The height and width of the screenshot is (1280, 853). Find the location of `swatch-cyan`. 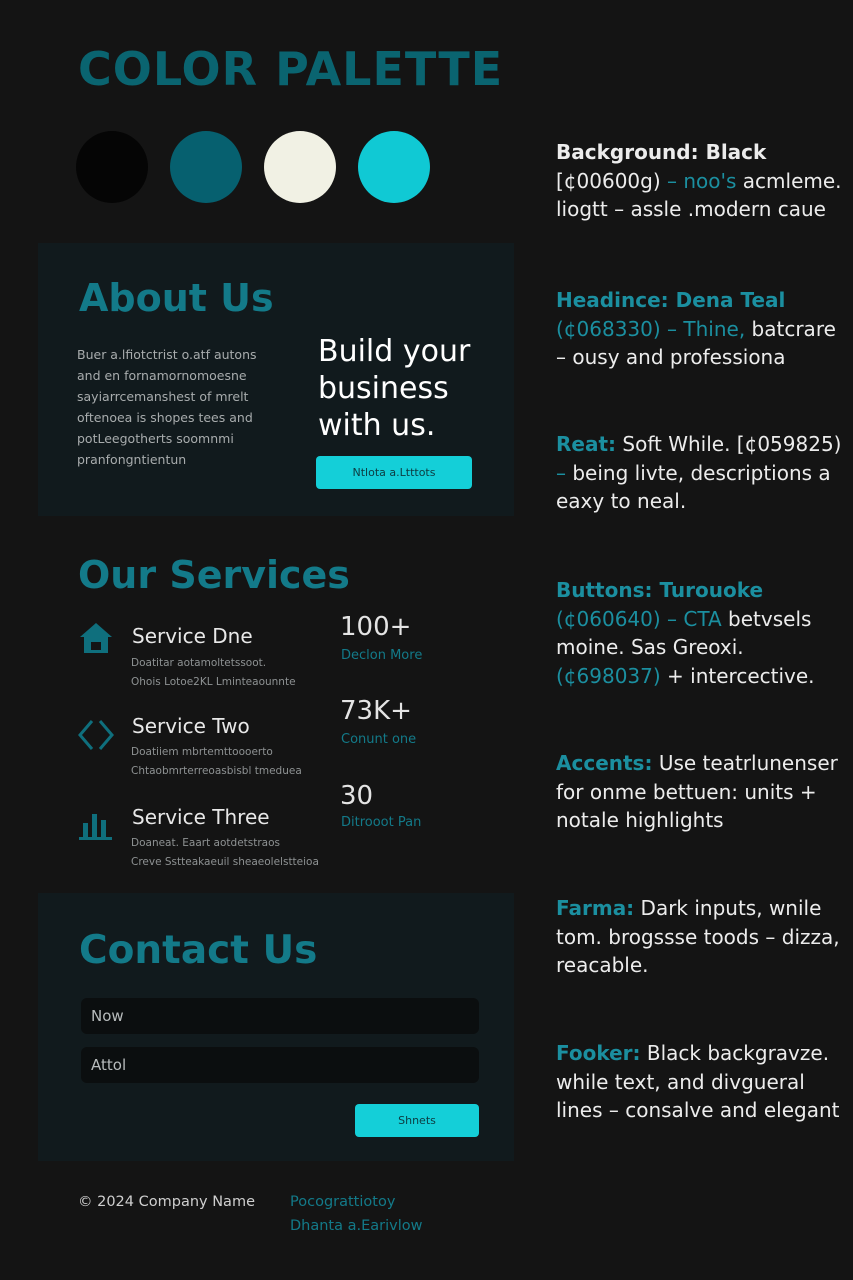

swatch-cyan is located at coordinates (394, 167).